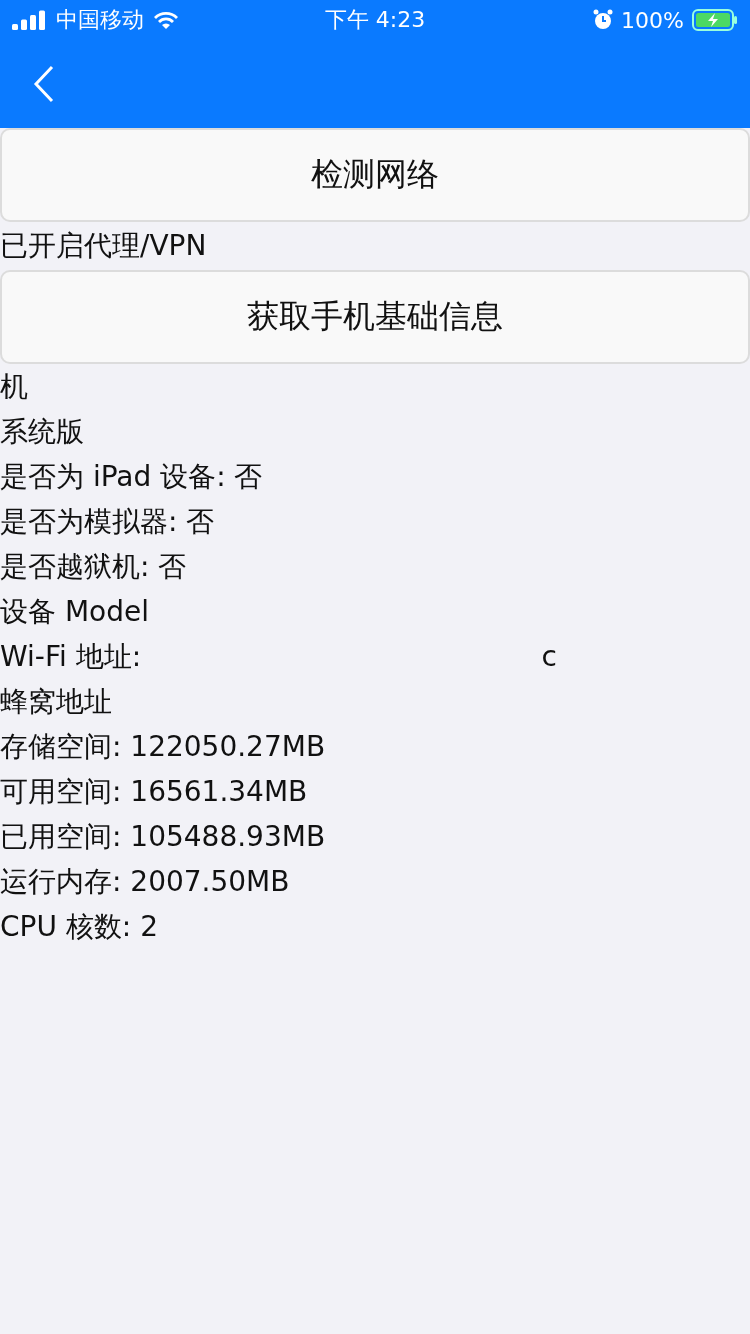  Describe the element at coordinates (652, 20) in the screenshot. I see `battery-percent: 100%` at that location.